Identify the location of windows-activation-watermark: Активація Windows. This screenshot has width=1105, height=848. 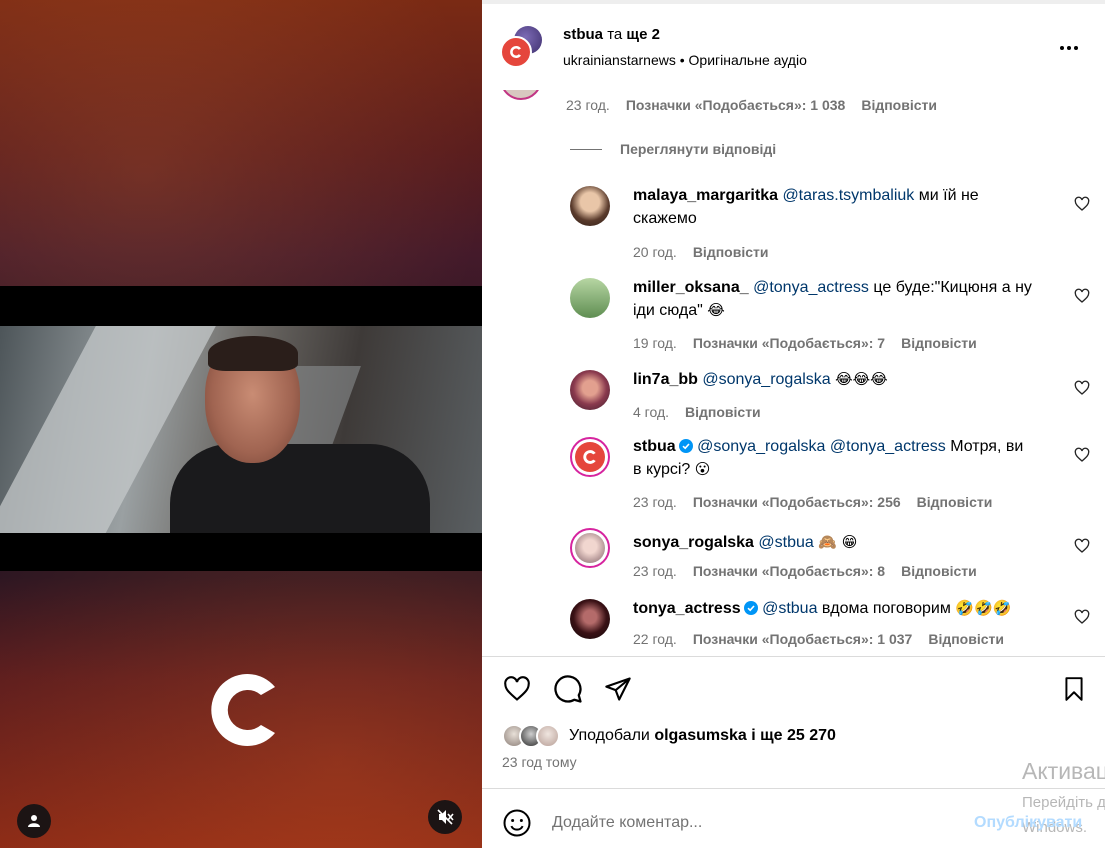
(1063, 771).